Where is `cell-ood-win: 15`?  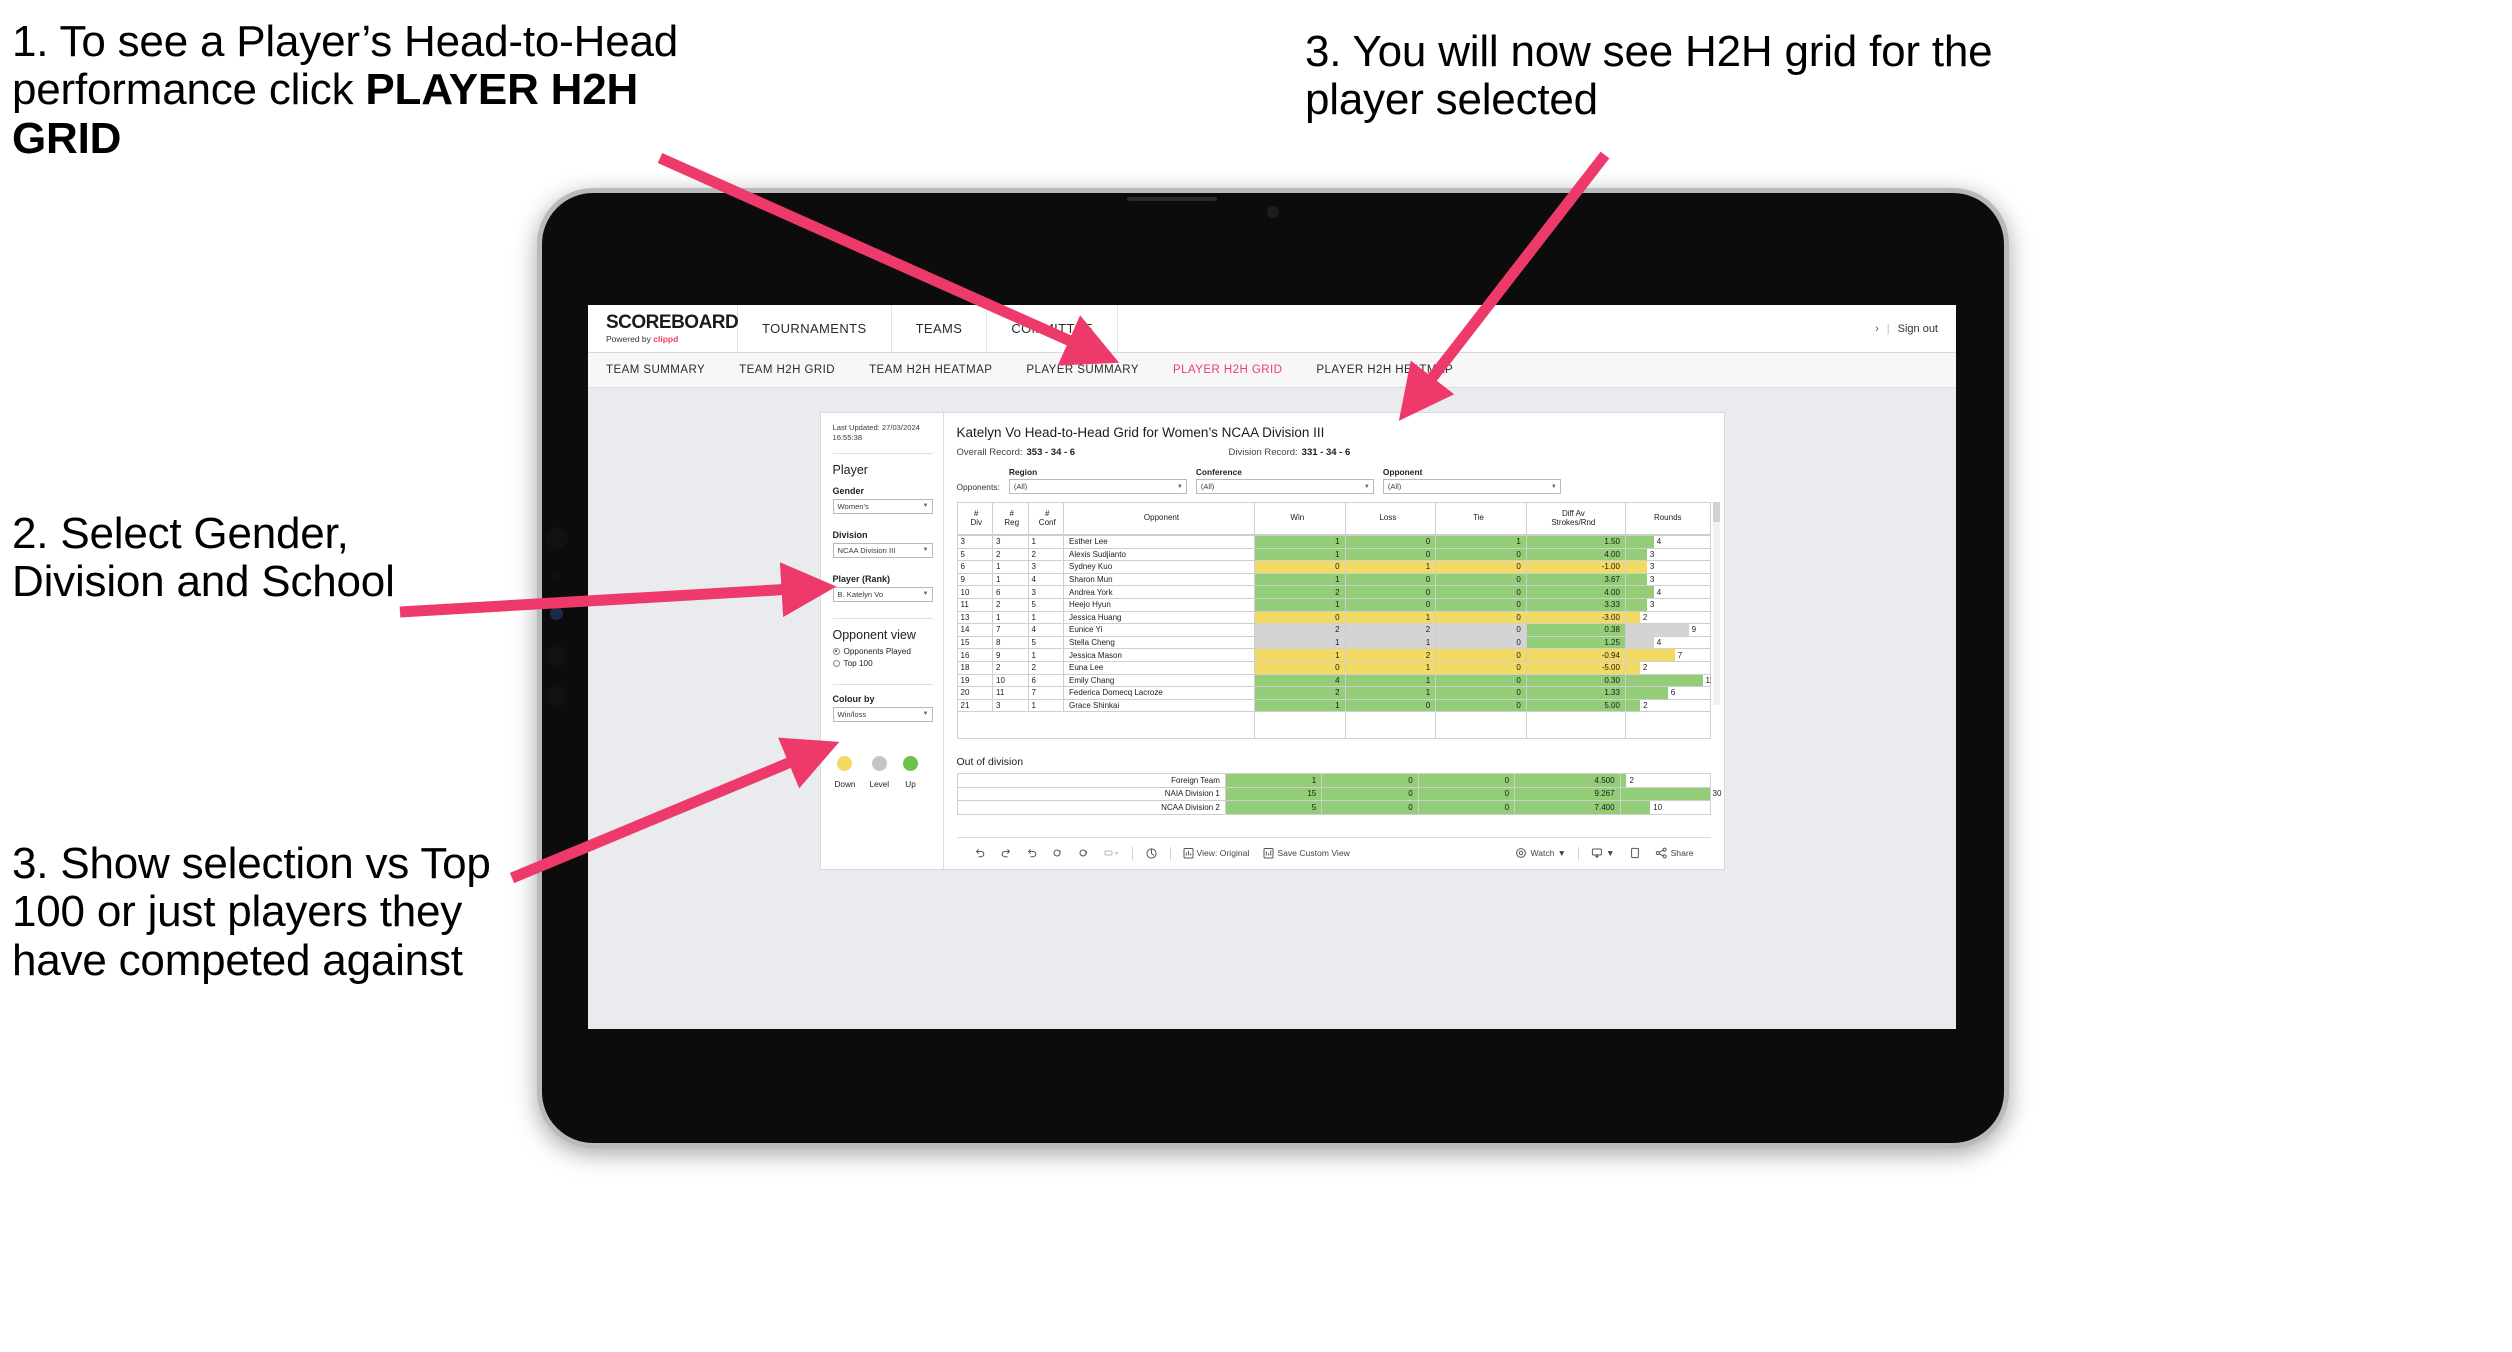 cell-ood-win: 15 is located at coordinates (1273, 793).